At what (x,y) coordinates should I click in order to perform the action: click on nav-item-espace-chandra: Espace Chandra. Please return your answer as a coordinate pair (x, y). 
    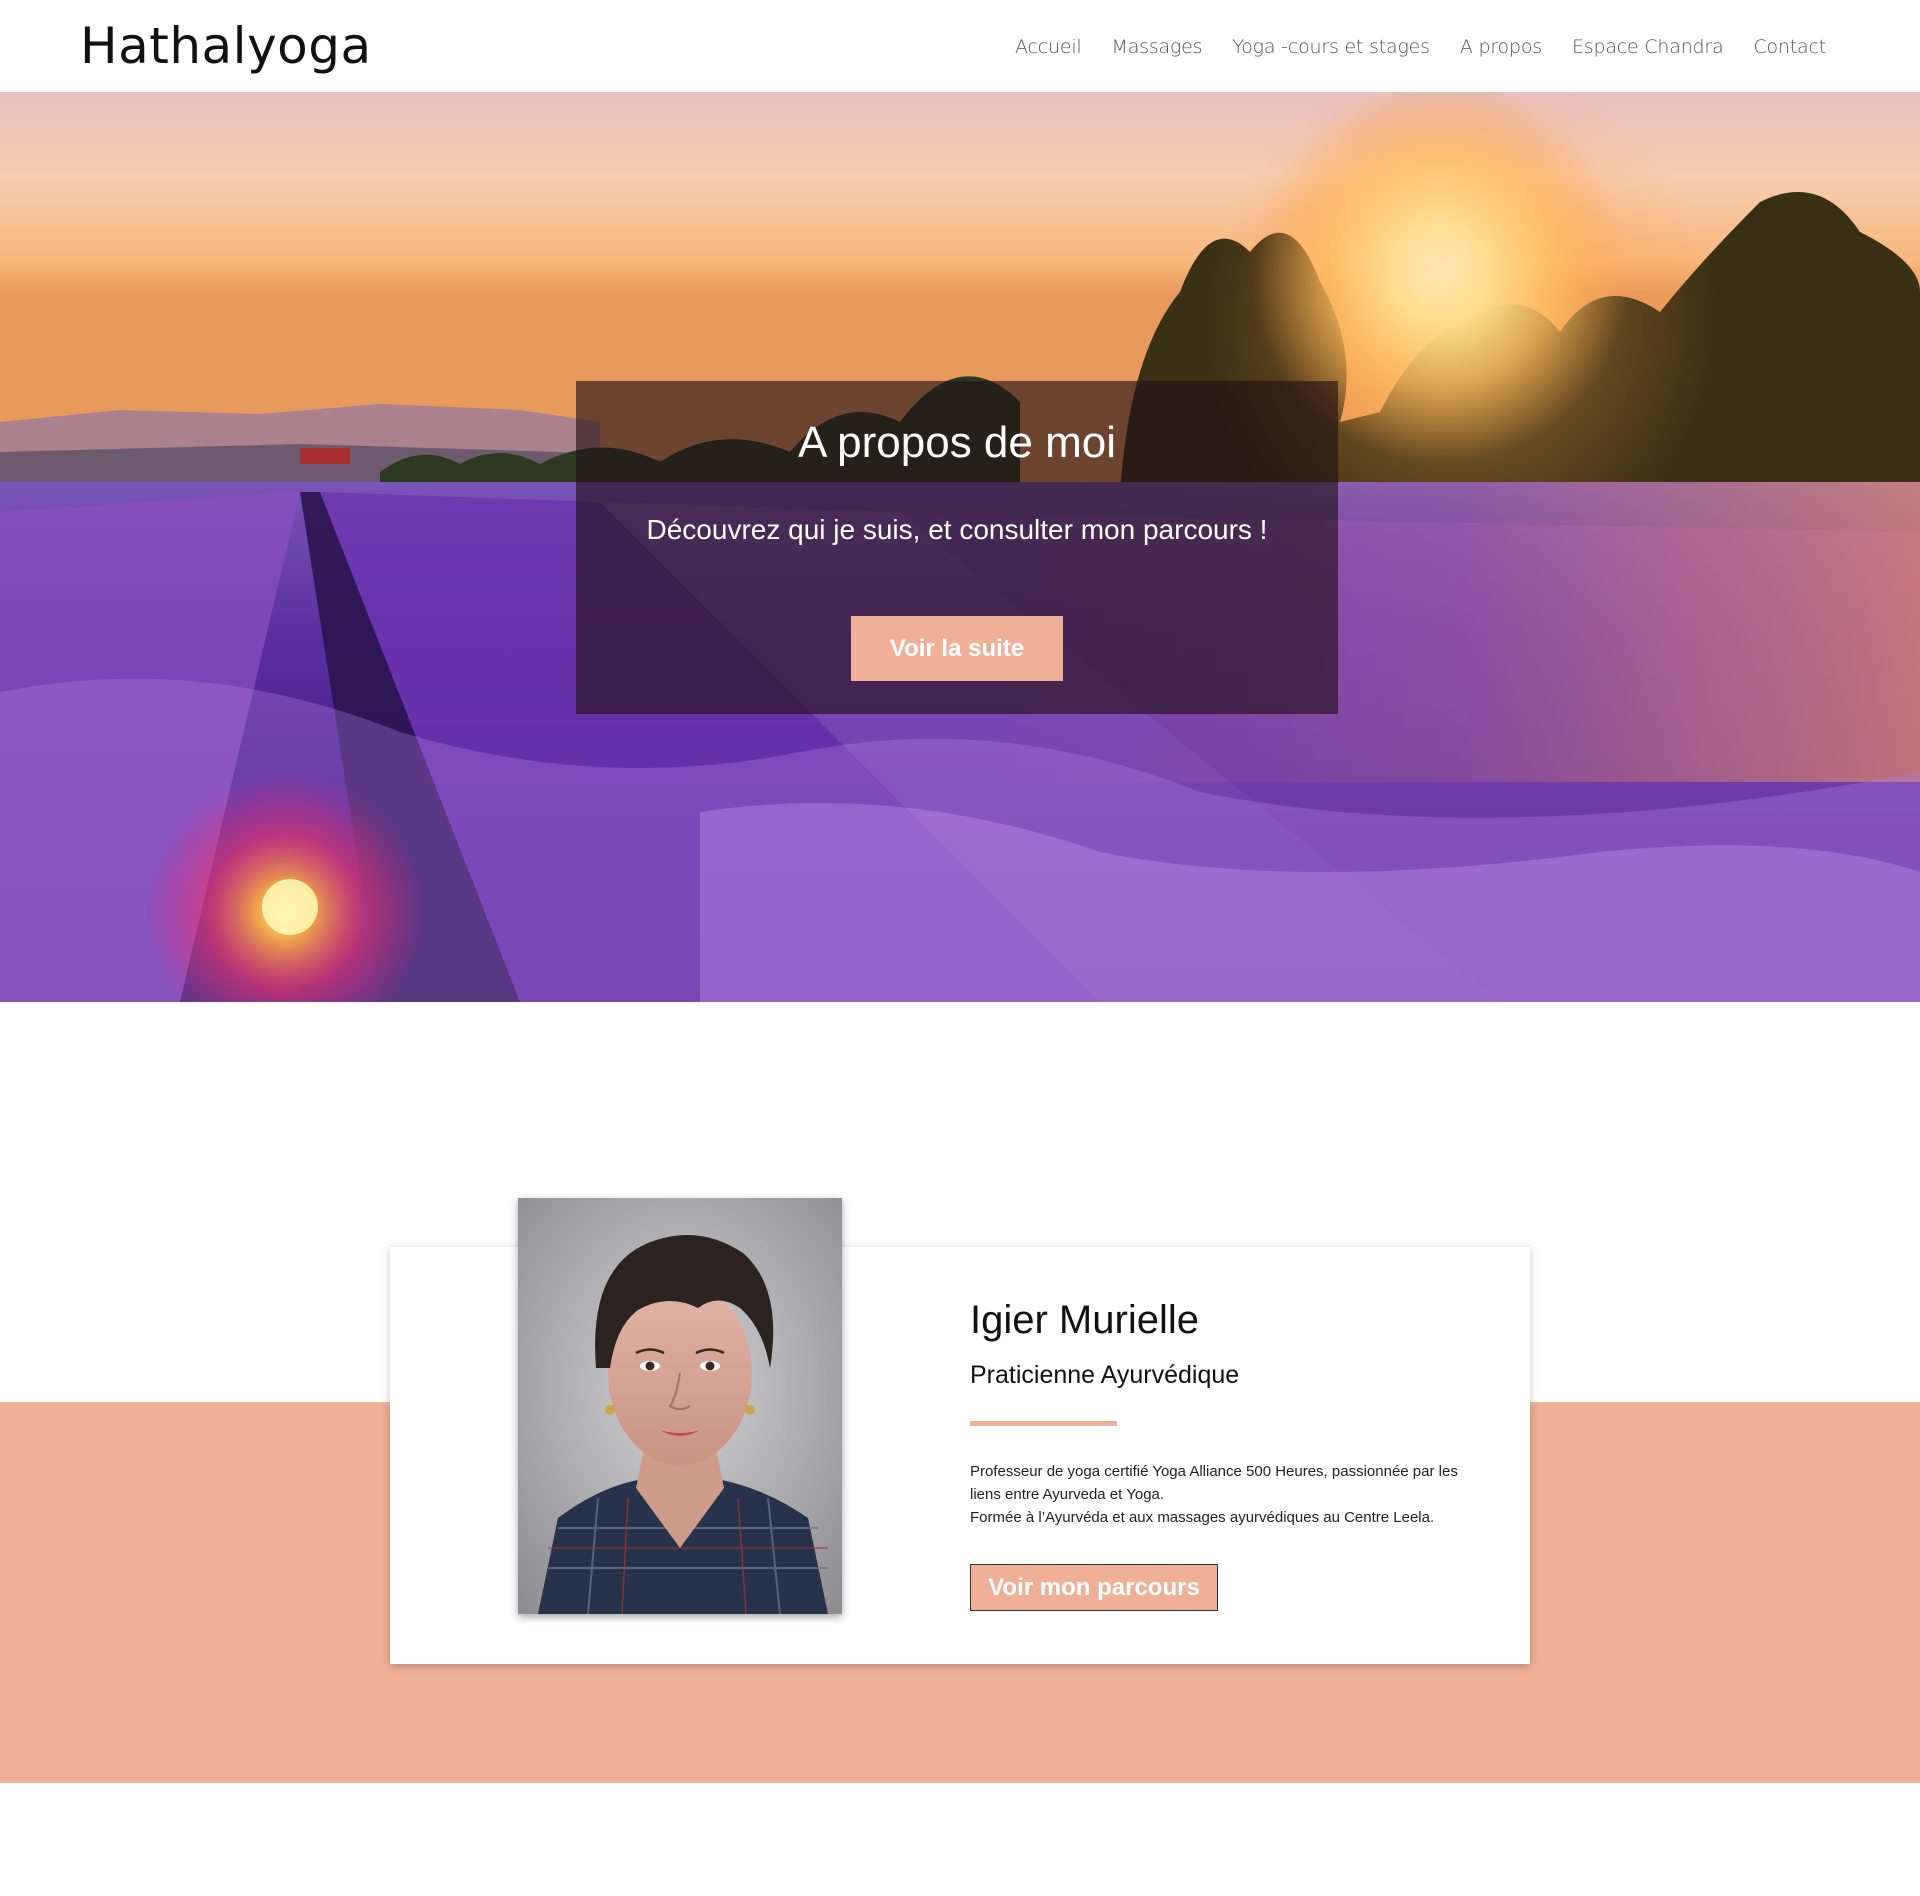
    Looking at the image, I should click on (1648, 47).